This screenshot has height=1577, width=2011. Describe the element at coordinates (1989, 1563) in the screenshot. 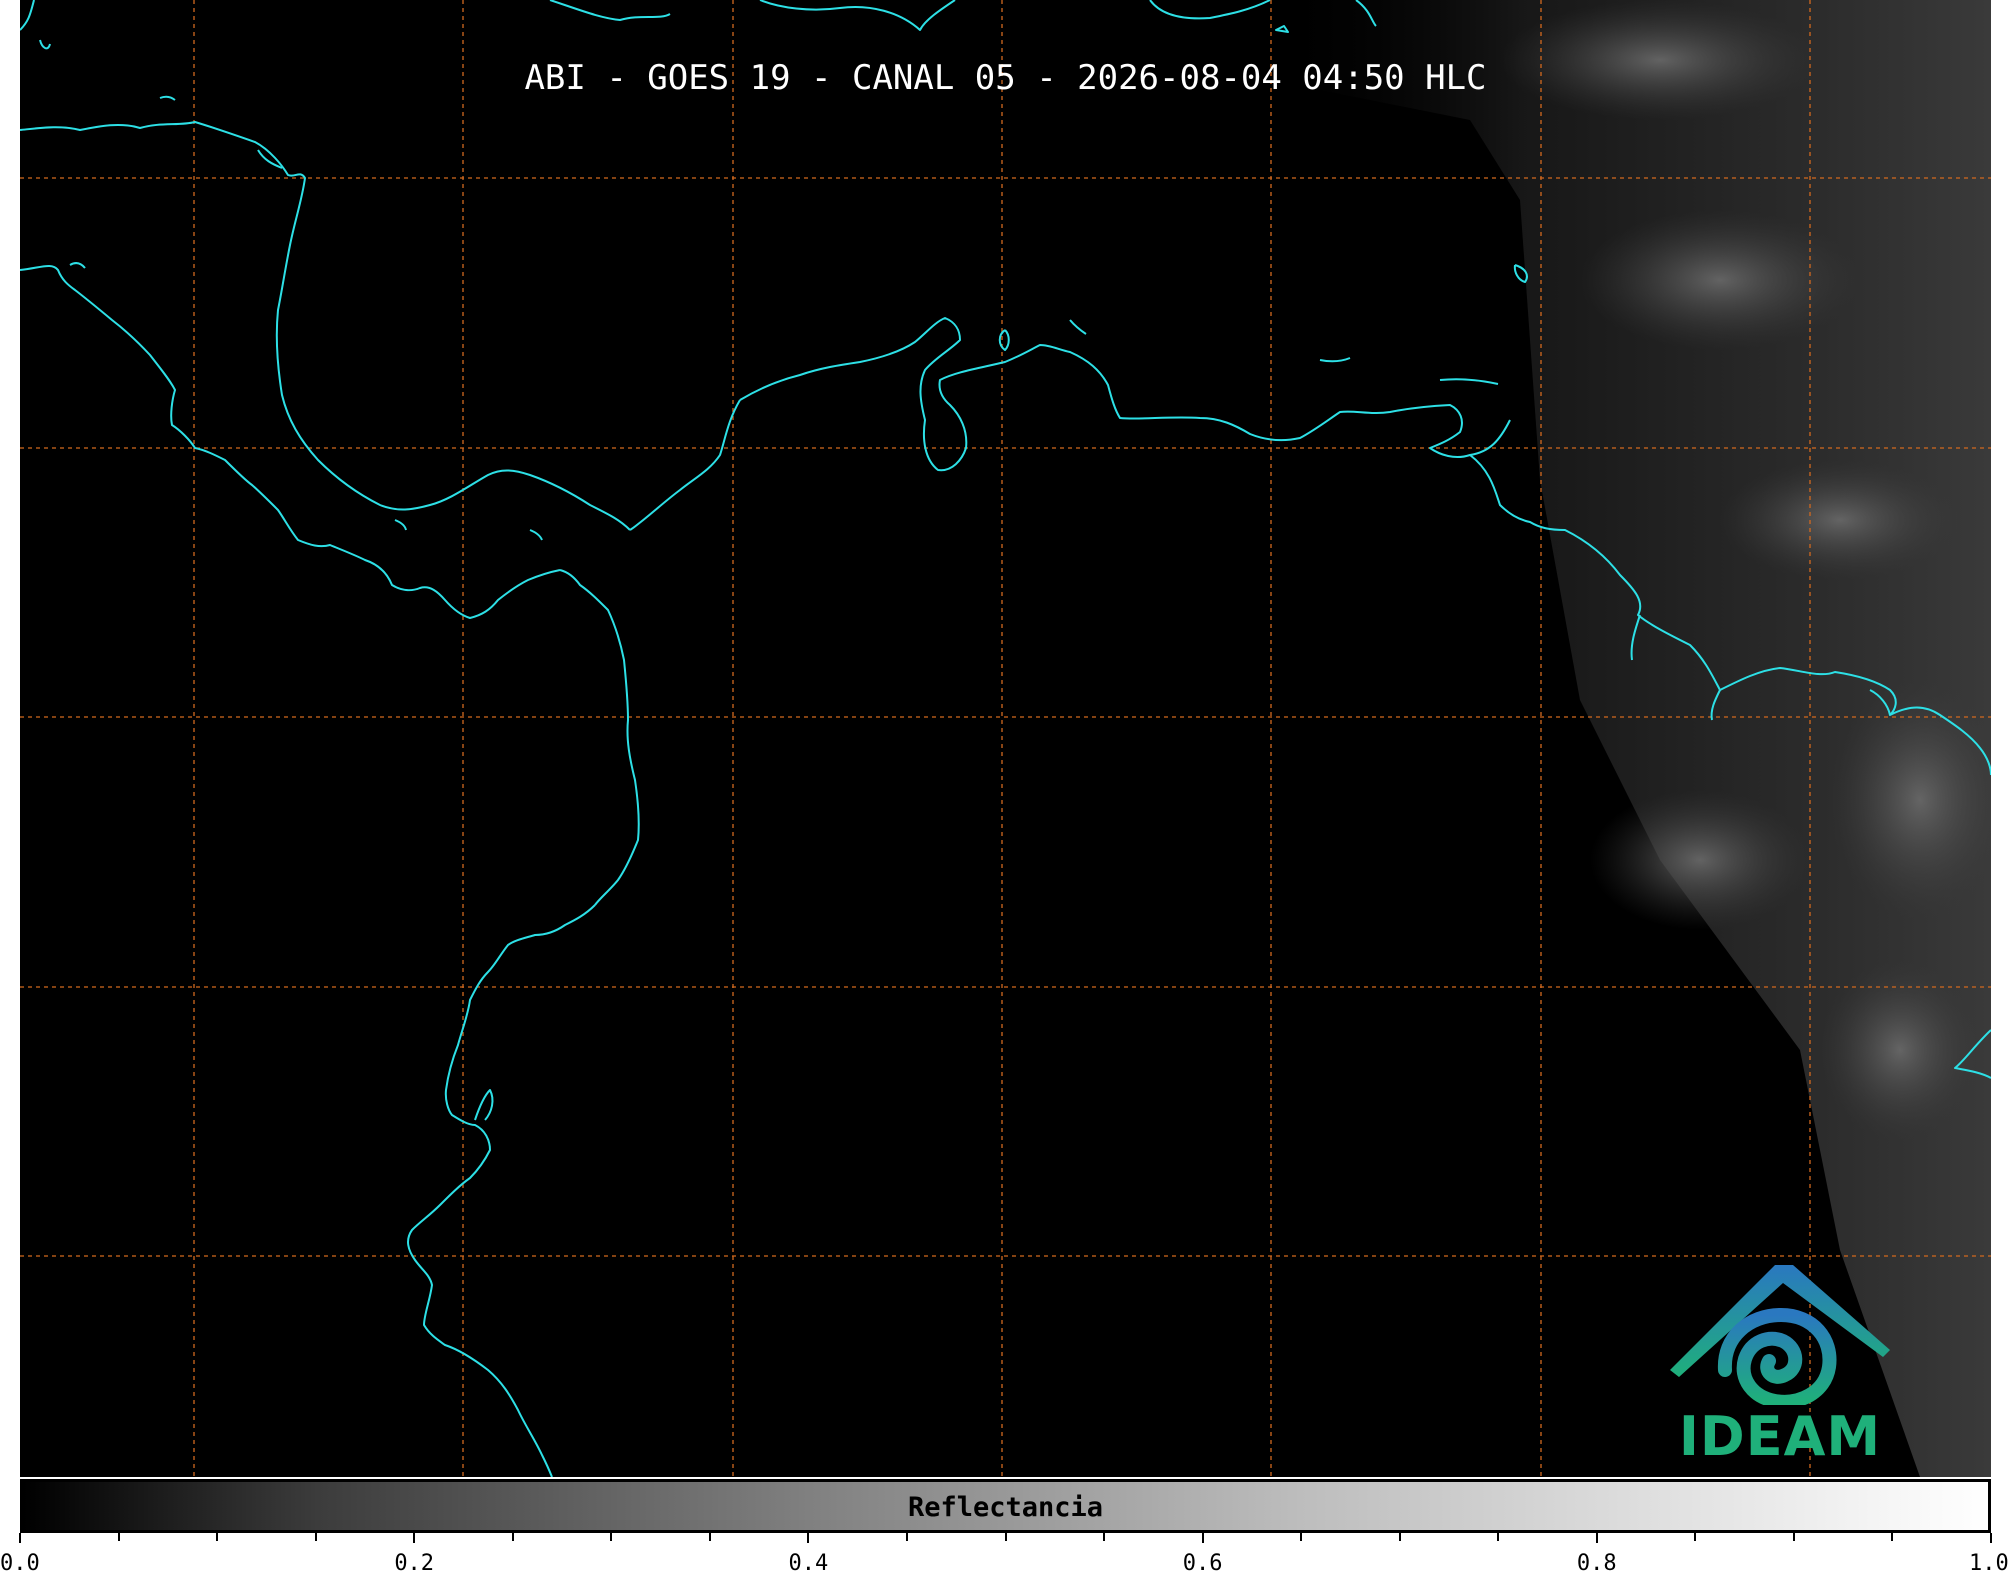

I see `colorbar-tick-label: 1.0` at that location.